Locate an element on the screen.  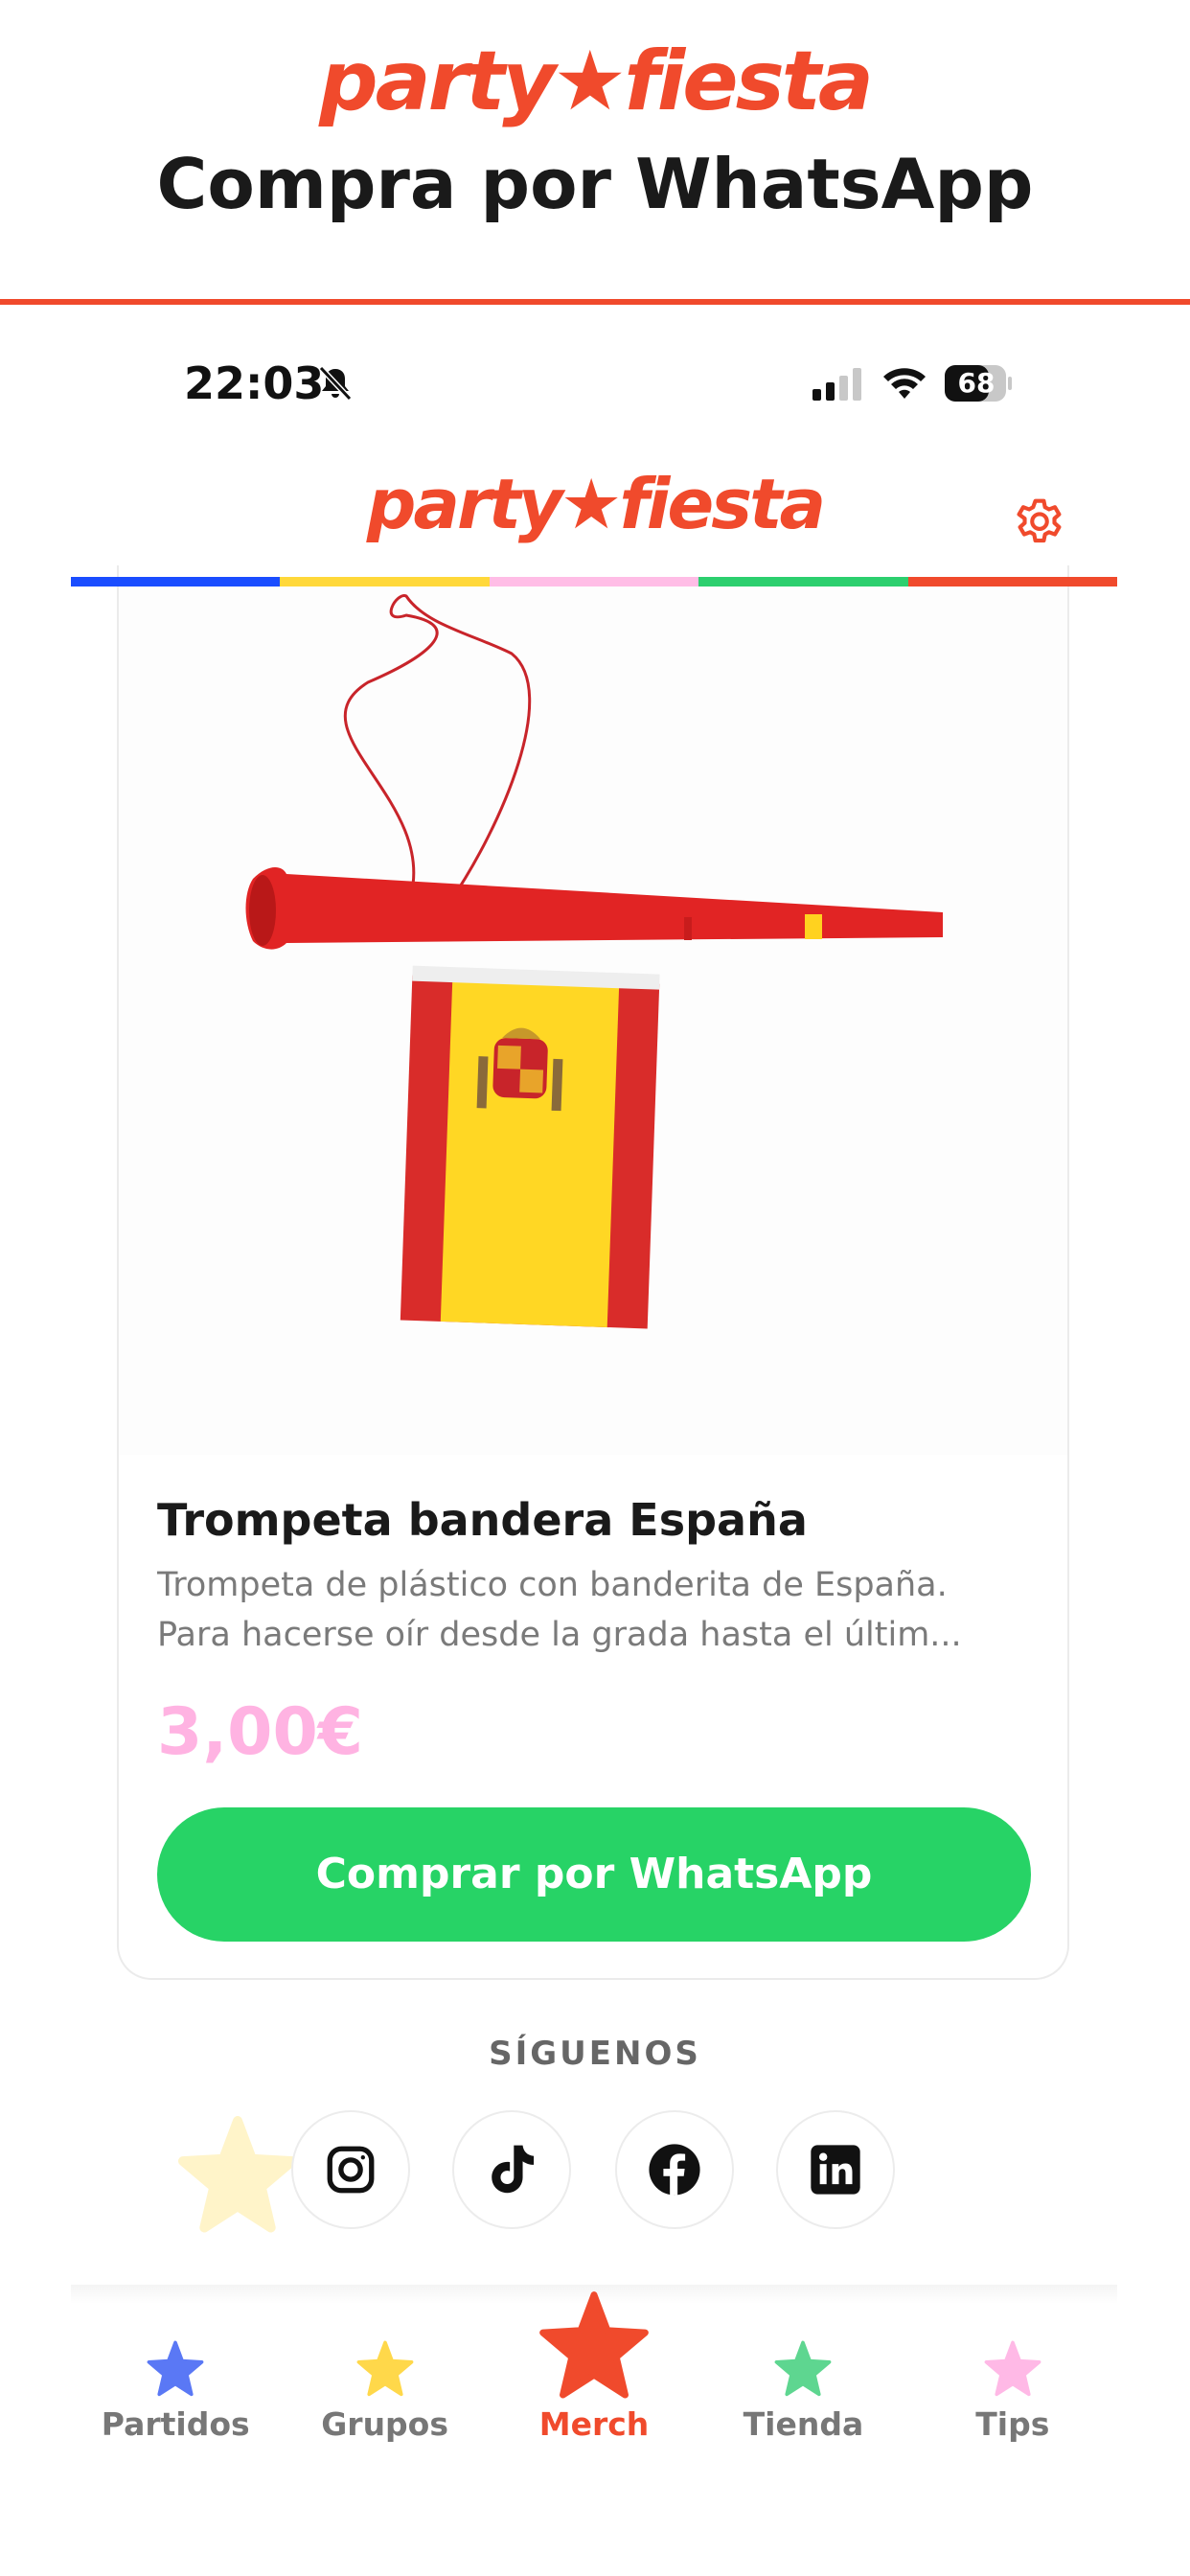
nav-item-tienda: Tienda is located at coordinates (803, 2380).